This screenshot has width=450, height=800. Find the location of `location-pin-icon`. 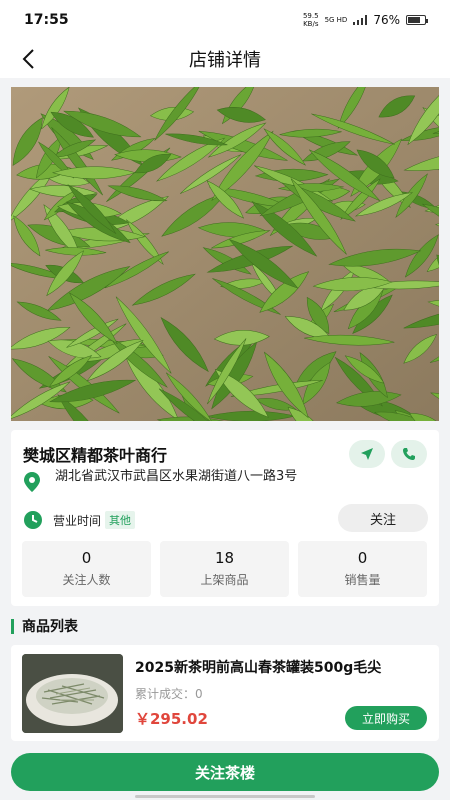

location-pin-icon is located at coordinates (34, 482).